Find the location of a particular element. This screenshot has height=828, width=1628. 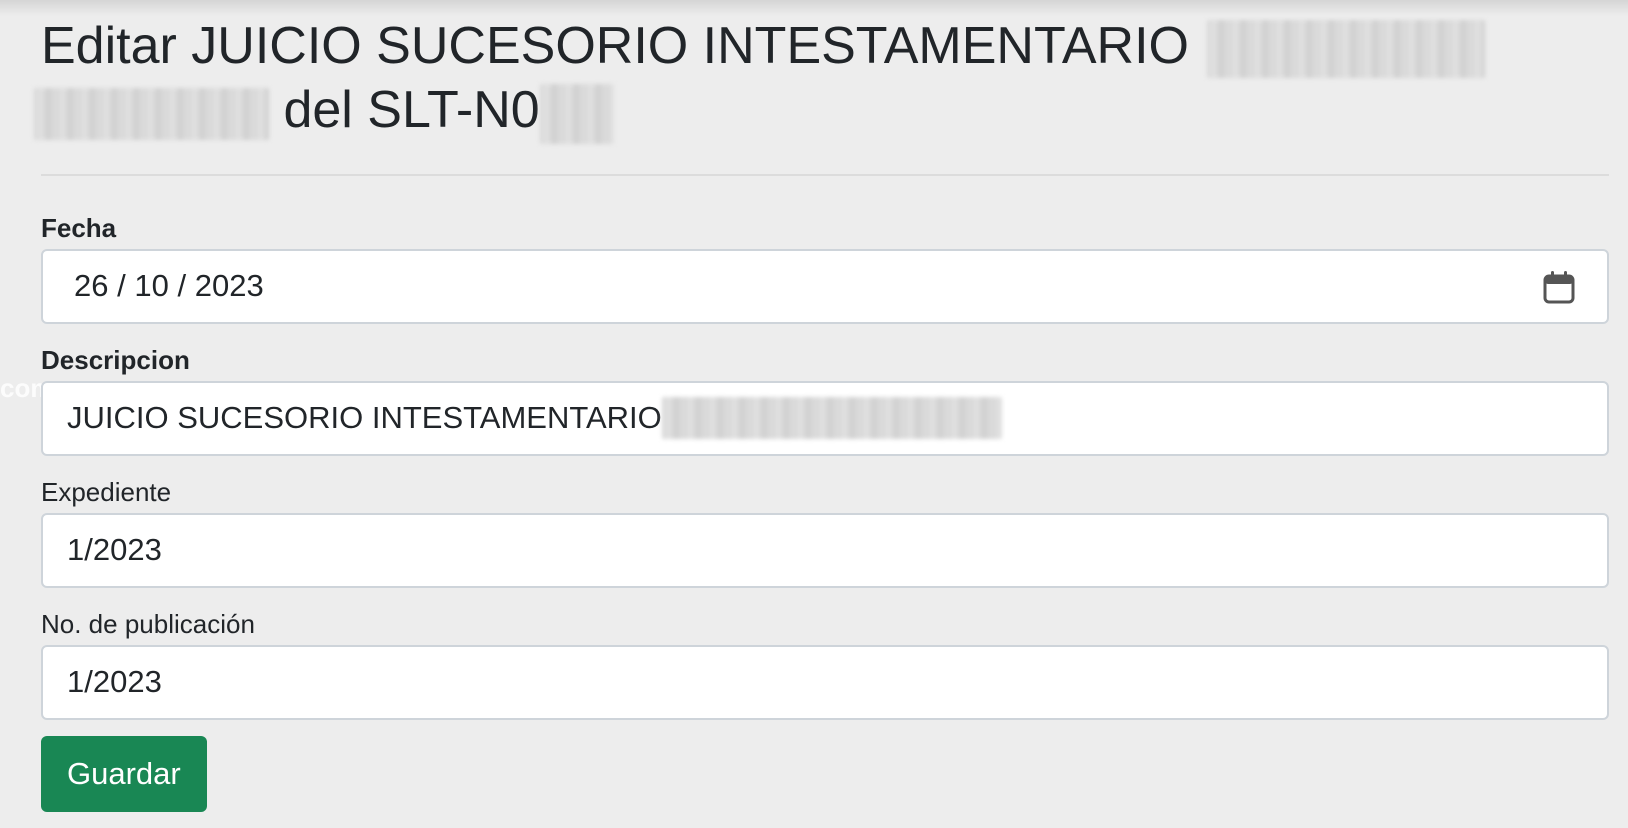

fecha-group: Fecha 26 / 10 / 2023 is located at coordinates (825, 268).